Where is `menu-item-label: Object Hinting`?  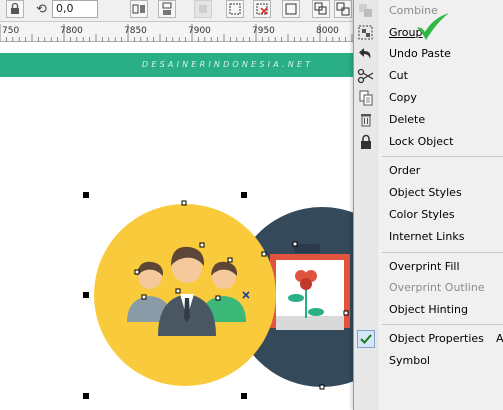 menu-item-label: Object Hinting is located at coordinates (428, 309).